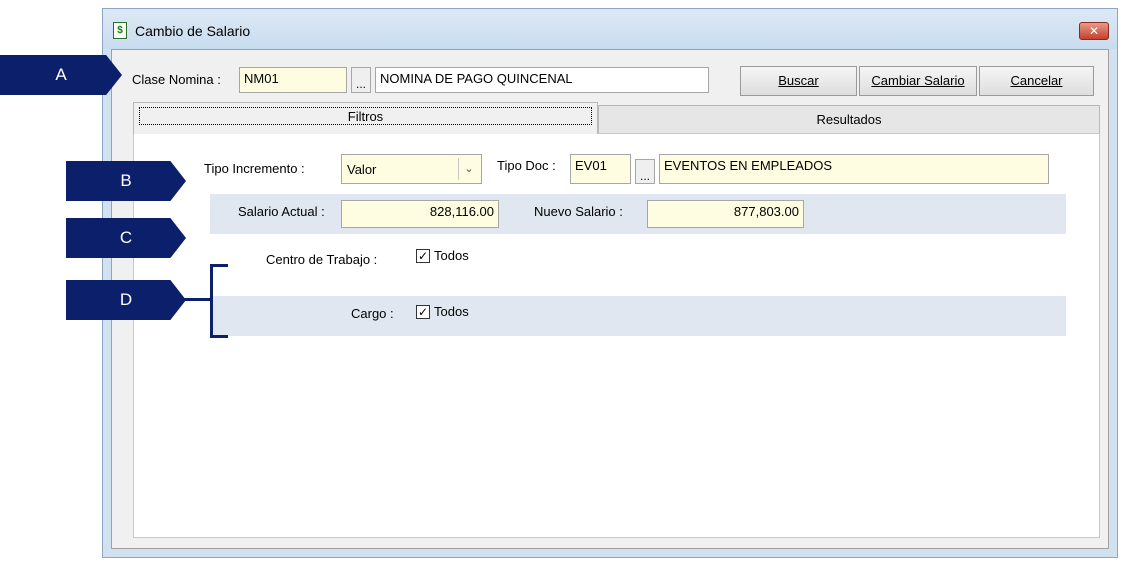 Image resolution: width=1123 pixels, height=565 pixels. Describe the element at coordinates (451, 255) in the screenshot. I see `centro-todos-label: Todos` at that location.